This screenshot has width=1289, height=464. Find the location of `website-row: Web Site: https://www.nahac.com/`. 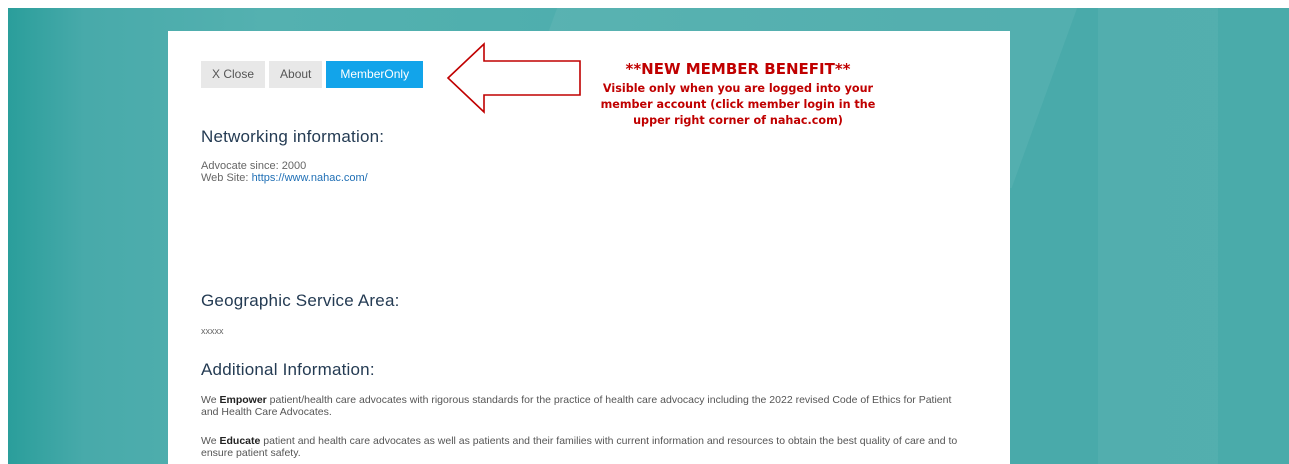

website-row: Web Site: https://www.nahac.com/ is located at coordinates (284, 178).